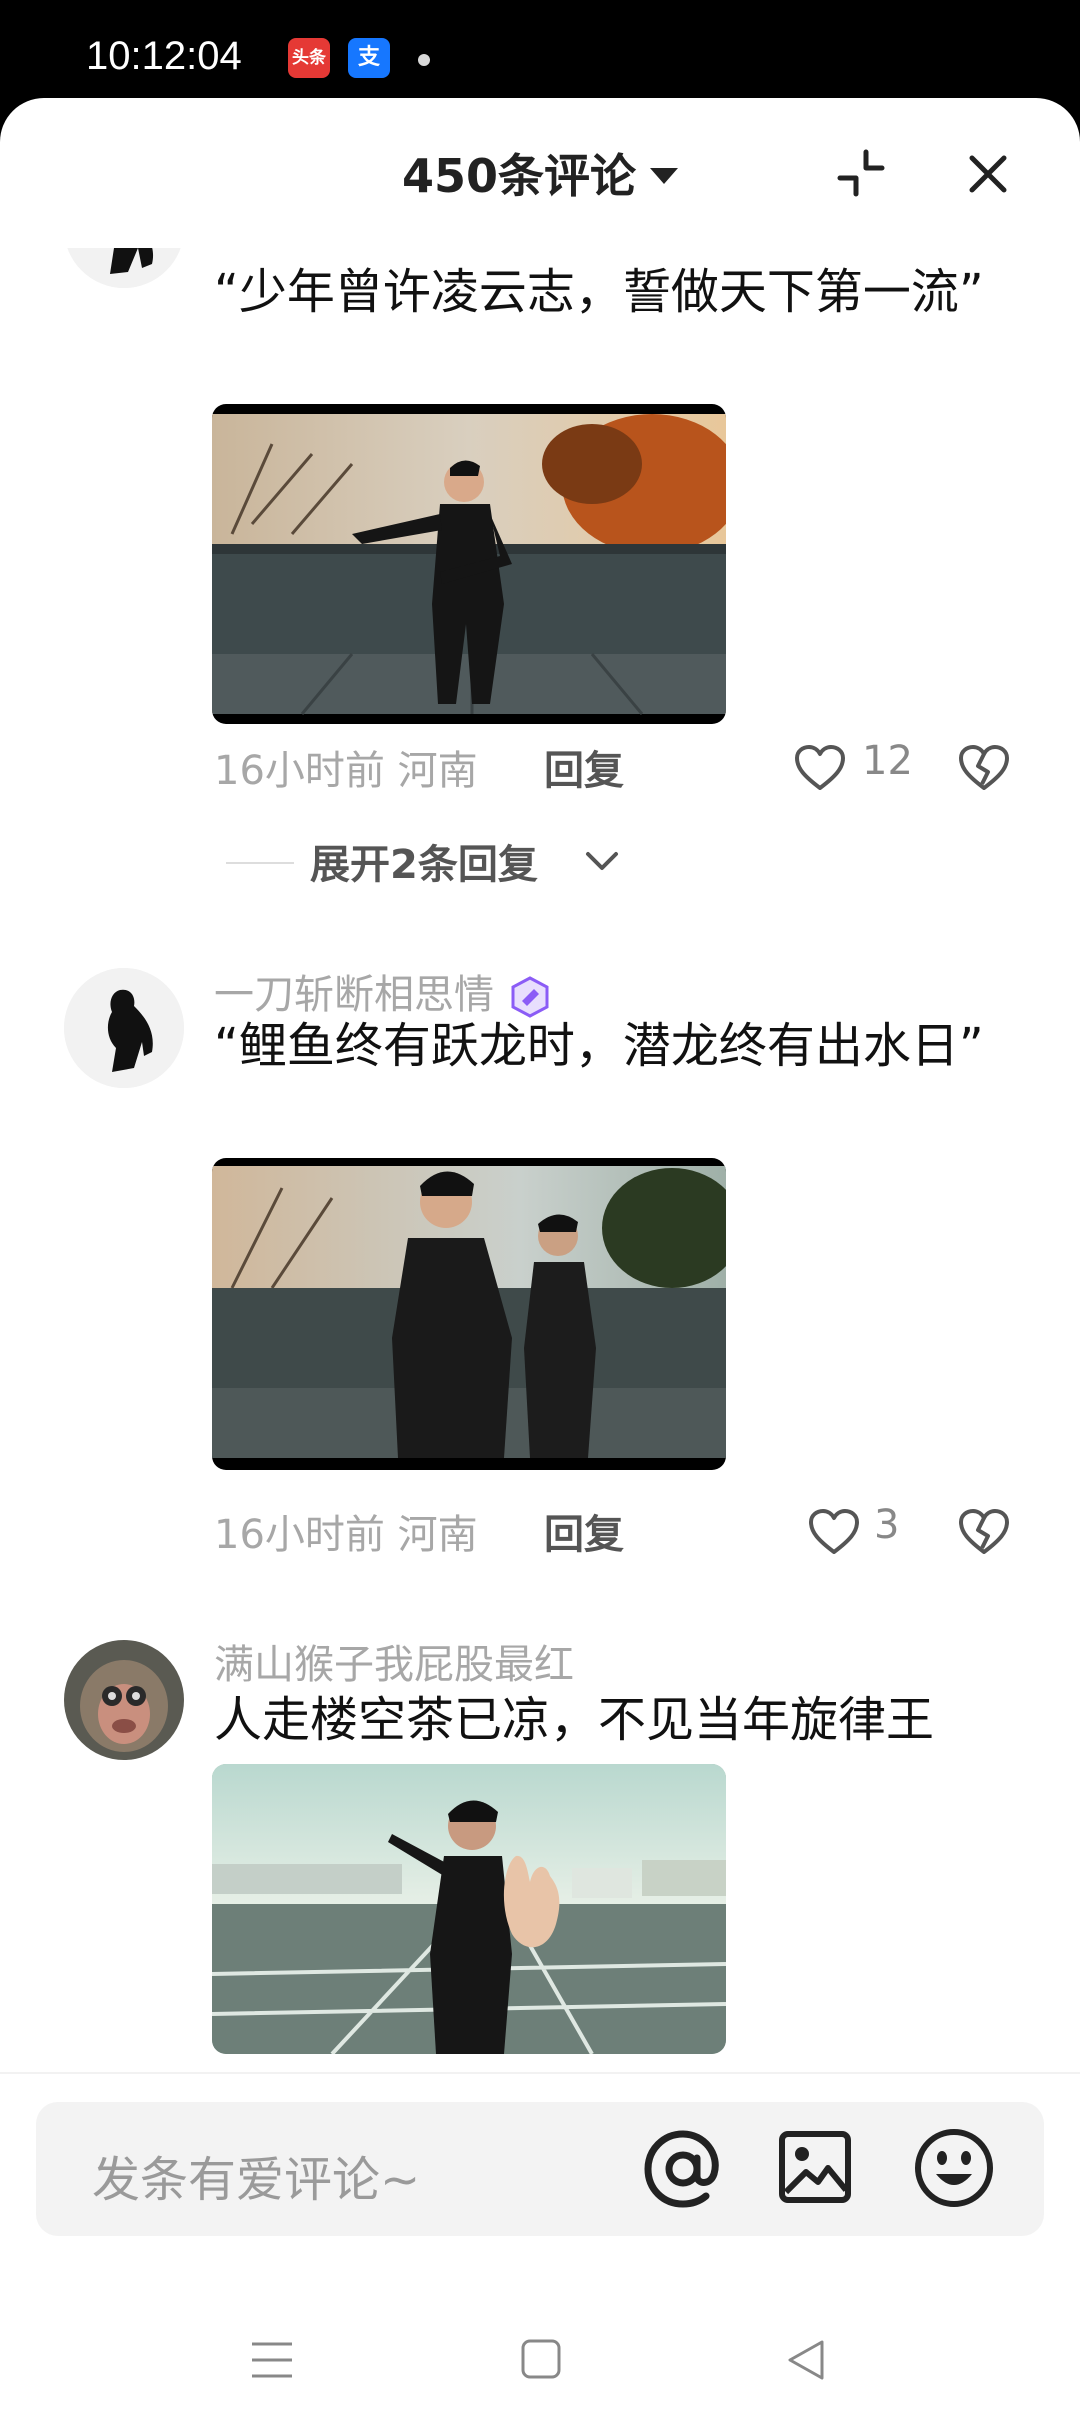 The image size is (1080, 2412). Describe the element at coordinates (540, 2169) in the screenshot. I see `comment-input: 发条有爱评论~` at that location.